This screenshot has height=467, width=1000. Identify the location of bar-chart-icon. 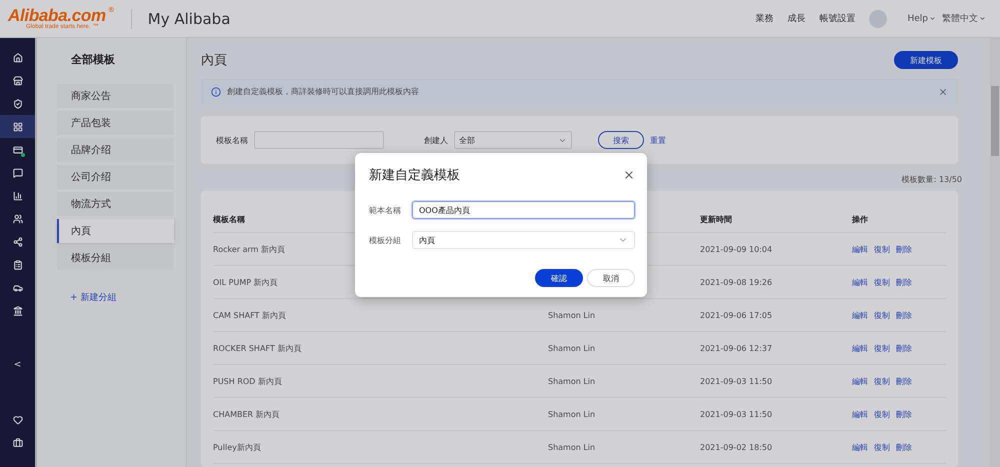
(17, 195).